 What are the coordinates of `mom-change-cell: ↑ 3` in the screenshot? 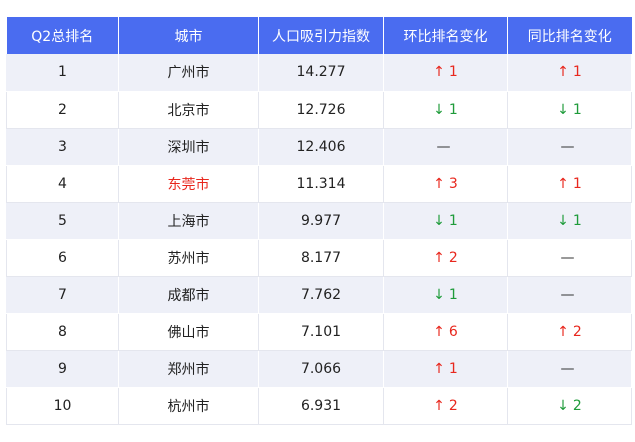 It's located at (445, 184).